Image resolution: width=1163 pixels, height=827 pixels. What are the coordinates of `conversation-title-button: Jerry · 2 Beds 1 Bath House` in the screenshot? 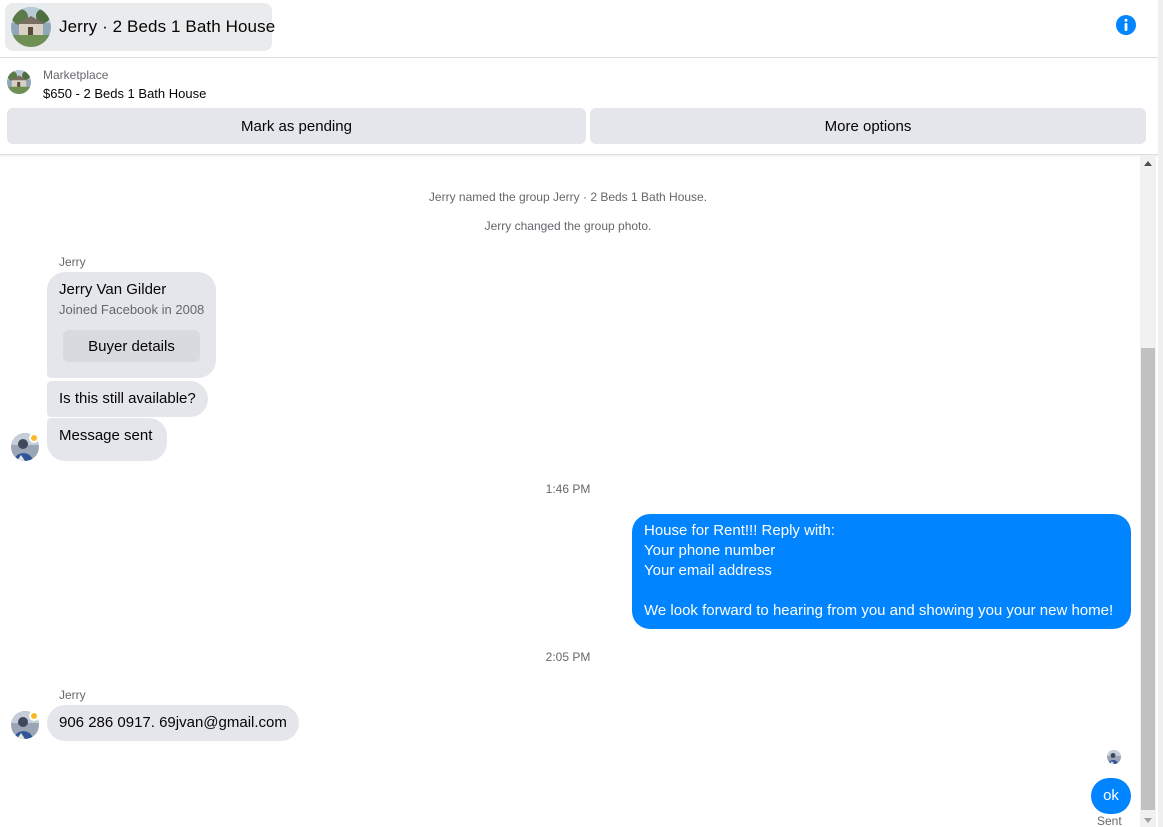 It's located at (140, 27).